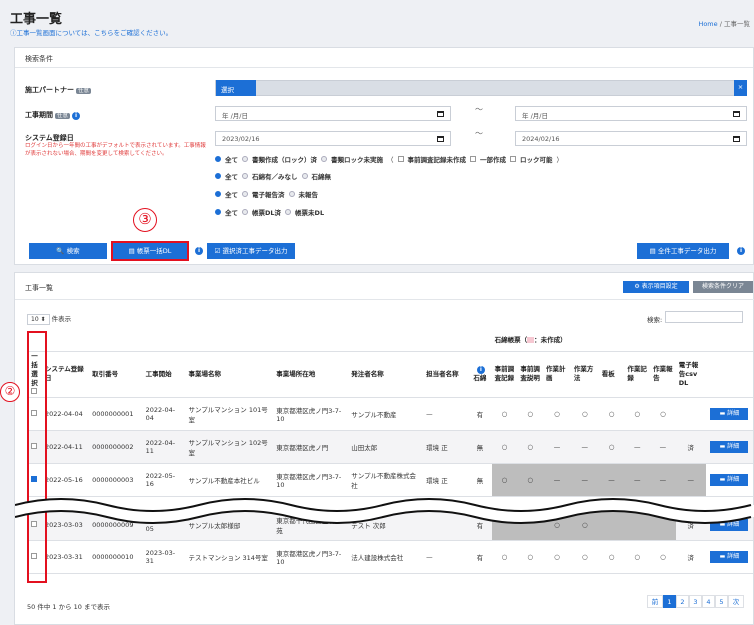 The image size is (754, 625). What do you see at coordinates (683, 251) in the screenshot?
I see `export-all-button: ▤ 全件工事データ出力` at bounding box center [683, 251].